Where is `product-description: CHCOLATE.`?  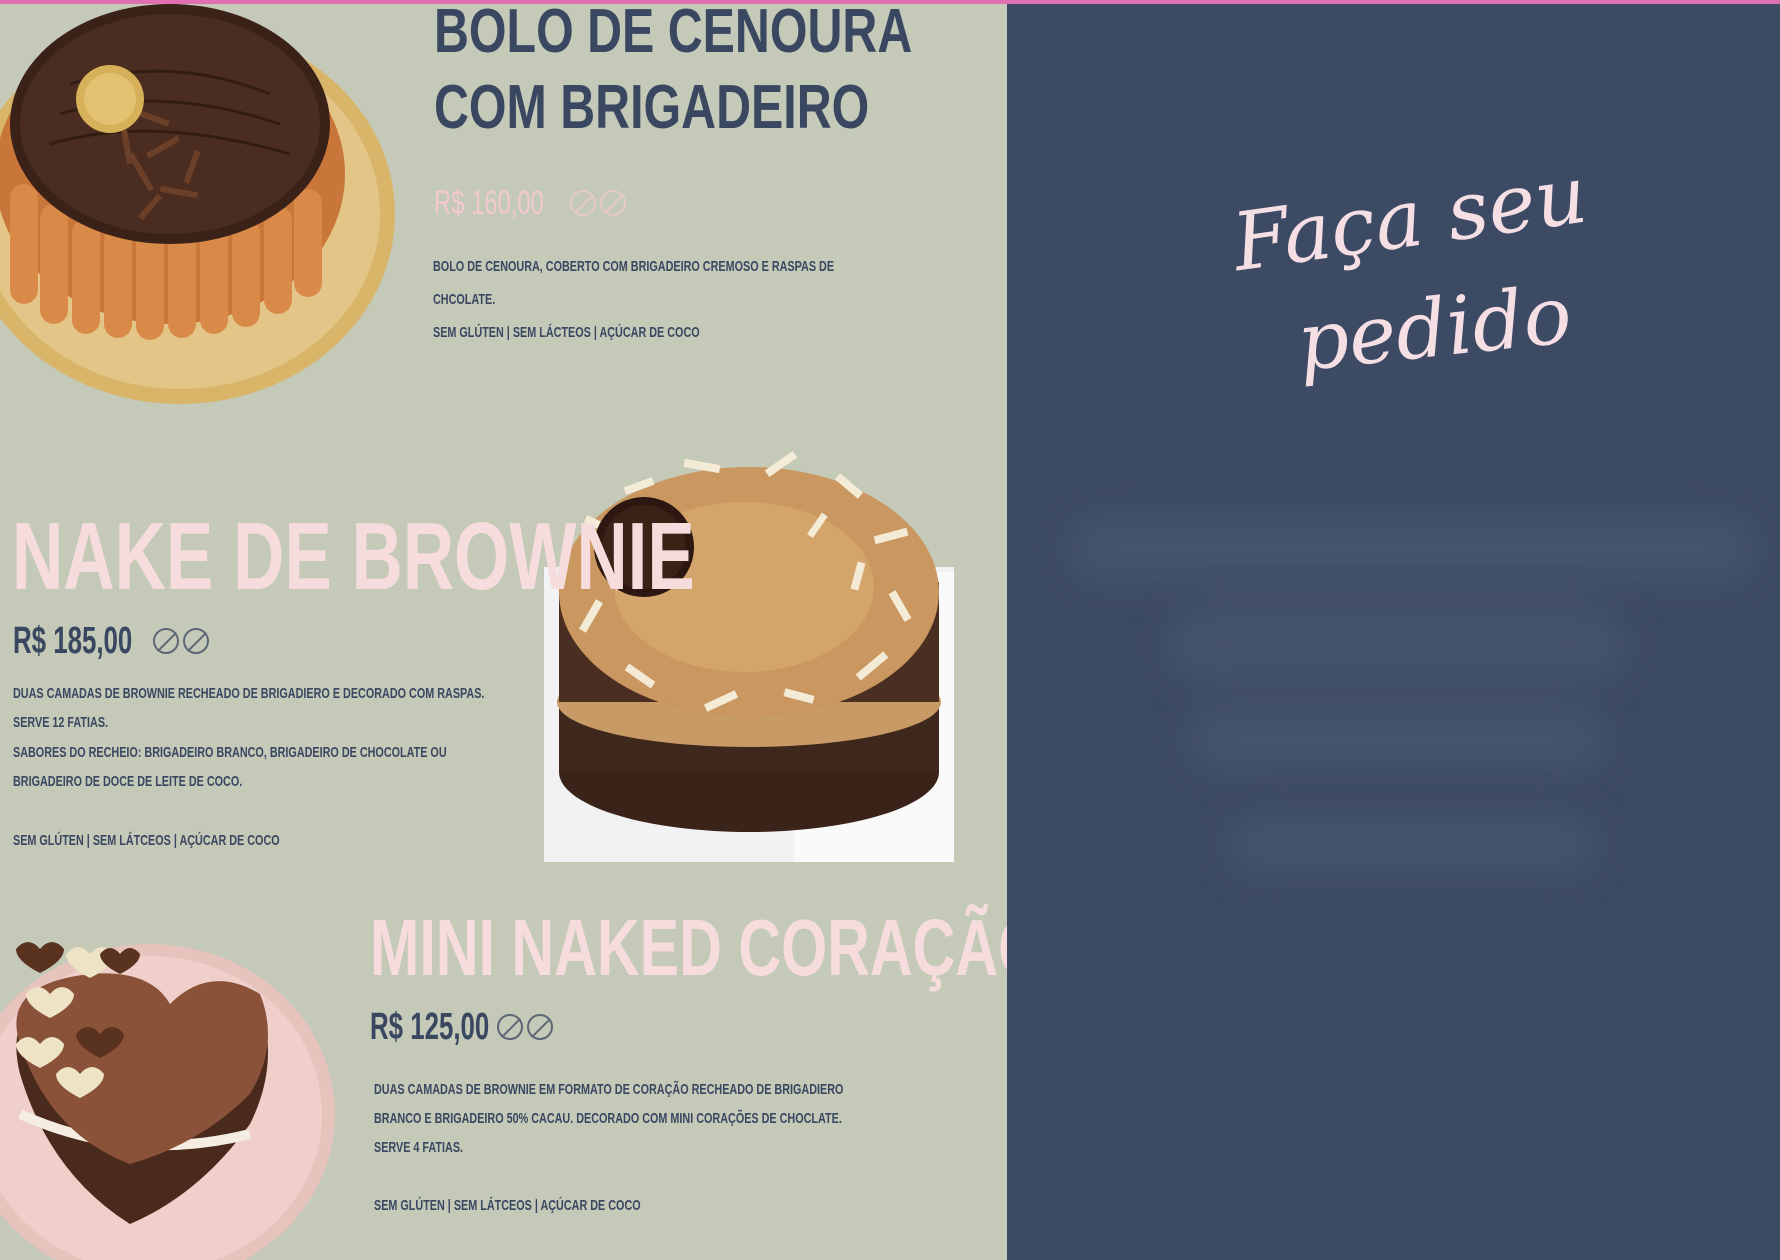
product-description: CHCOLATE. is located at coordinates (464, 299).